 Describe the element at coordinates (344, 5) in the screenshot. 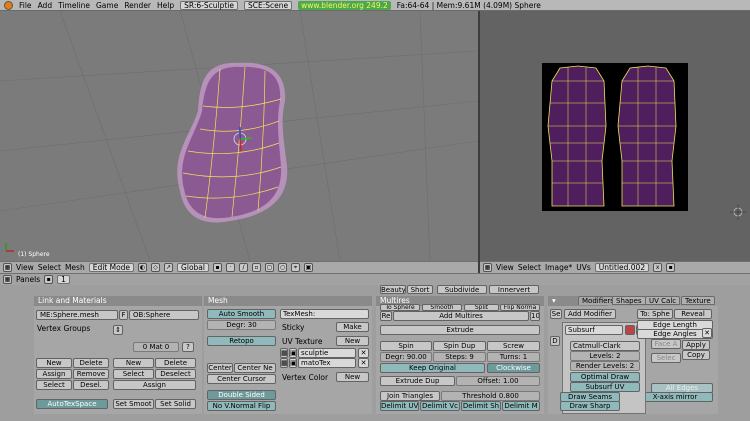

I see `blender-url: www.blender.org 249.2` at that location.